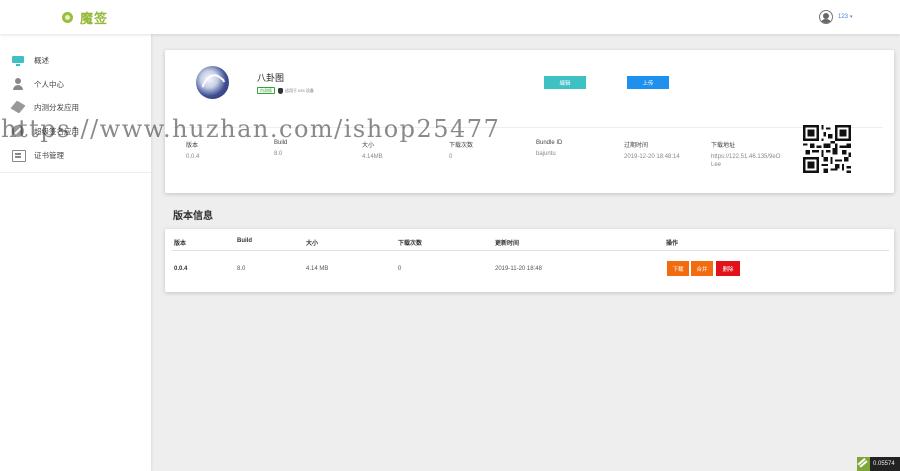 This screenshot has height=471, width=900. What do you see at coordinates (728, 268) in the screenshot?
I see `delete-button: 删除` at bounding box center [728, 268].